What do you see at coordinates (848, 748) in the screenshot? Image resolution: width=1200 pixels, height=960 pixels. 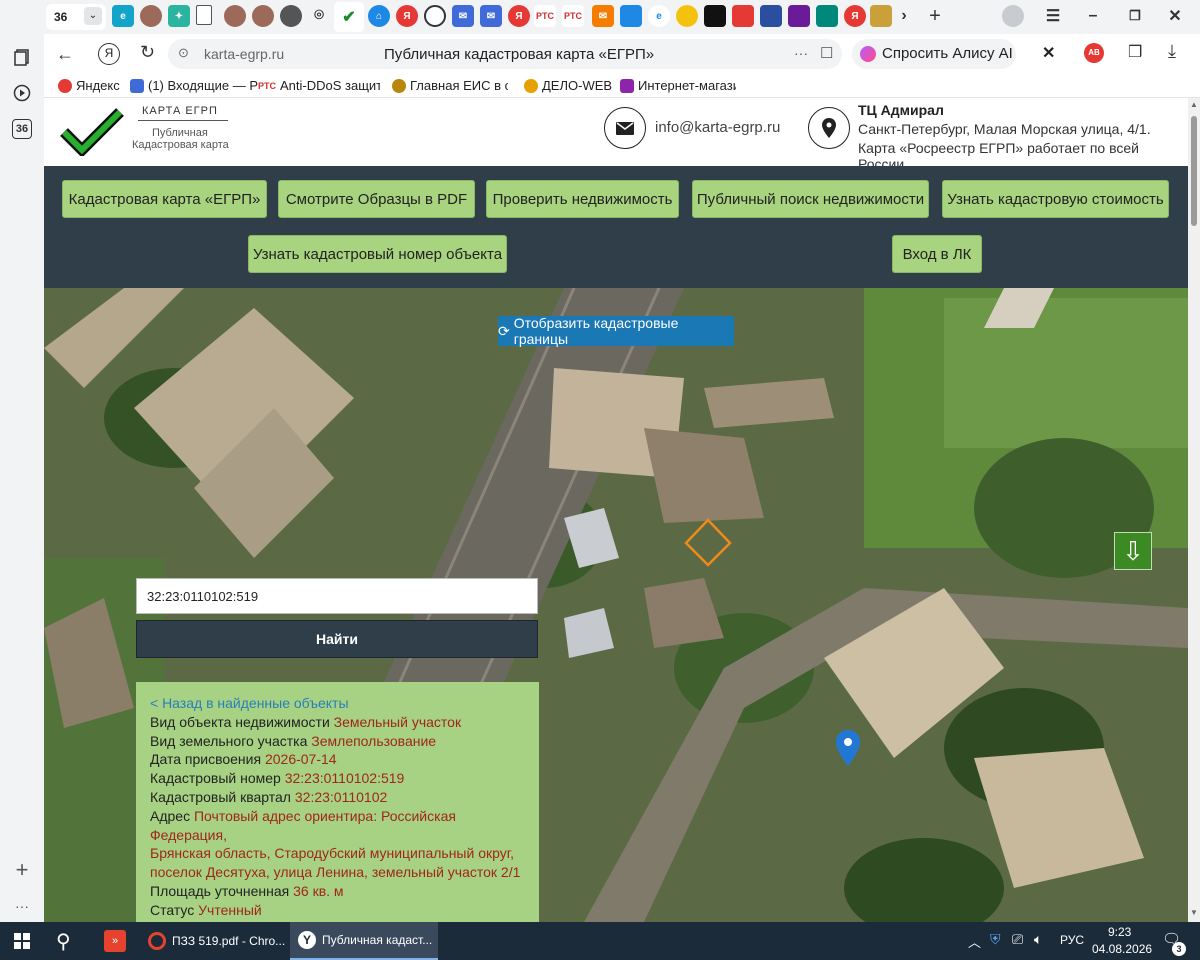 I see `map-marker-icon` at bounding box center [848, 748].